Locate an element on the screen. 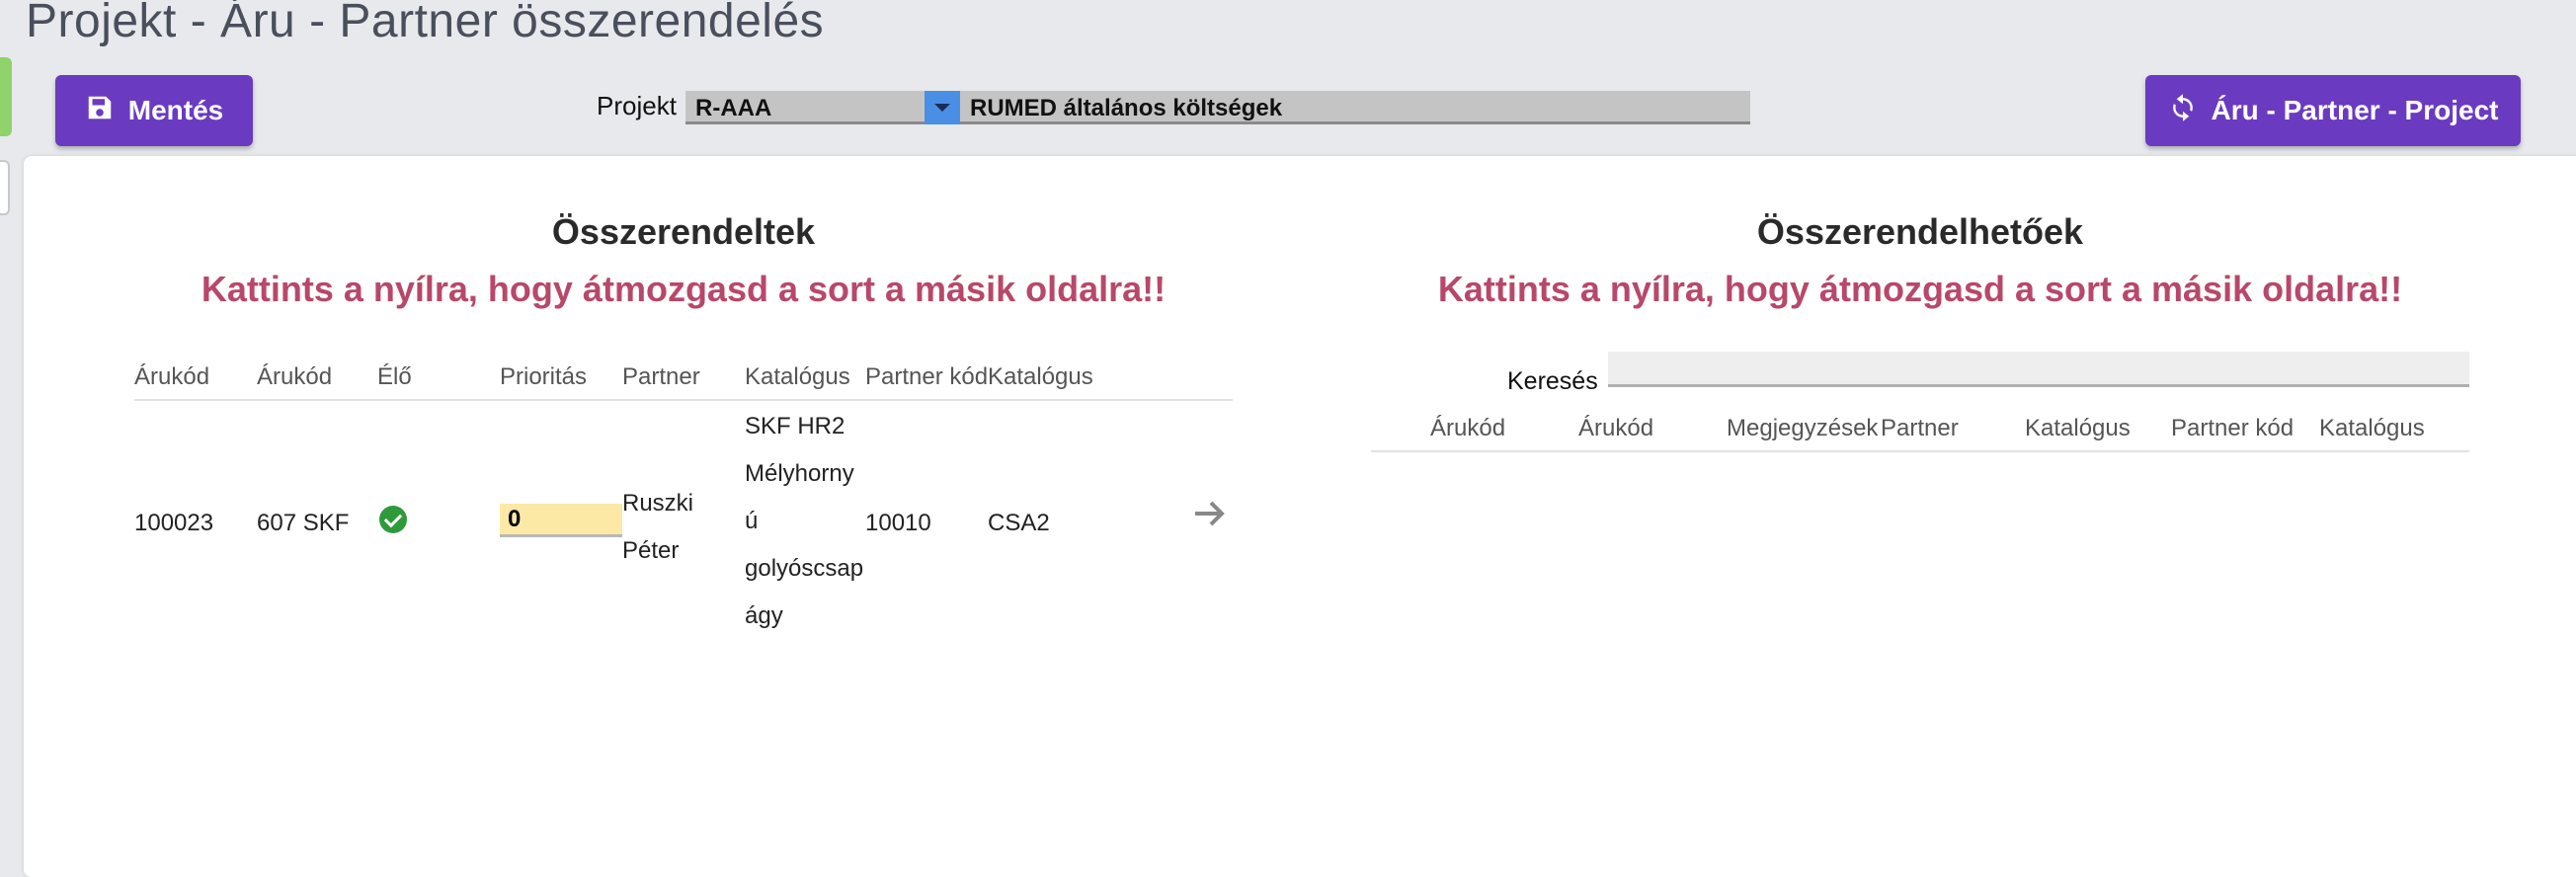 This screenshot has width=2576, height=877. cell-partner: Ruszki Péter is located at coordinates (657, 527).